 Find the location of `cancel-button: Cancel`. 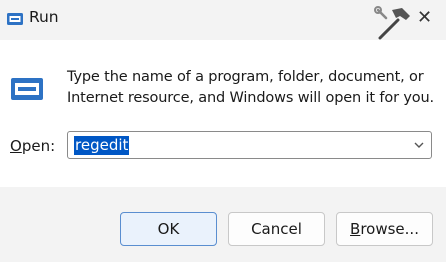

cancel-button: Cancel is located at coordinates (276, 229).